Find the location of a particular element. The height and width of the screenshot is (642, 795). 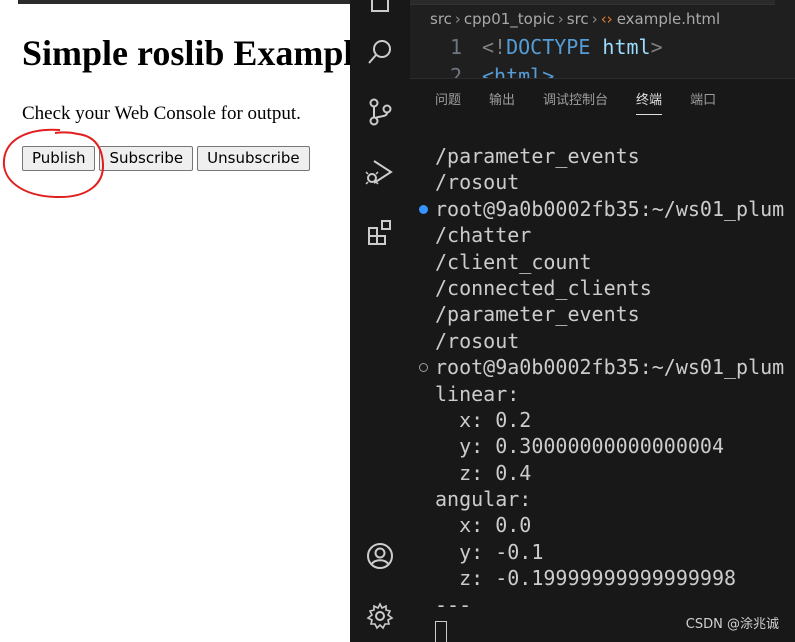

red-annotation-circle is located at coordinates (53, 163).